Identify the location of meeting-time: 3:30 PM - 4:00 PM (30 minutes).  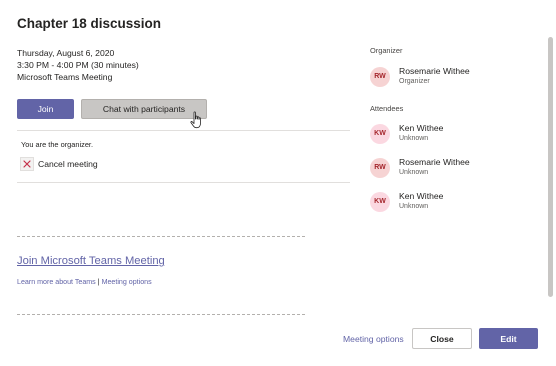
(78, 65).